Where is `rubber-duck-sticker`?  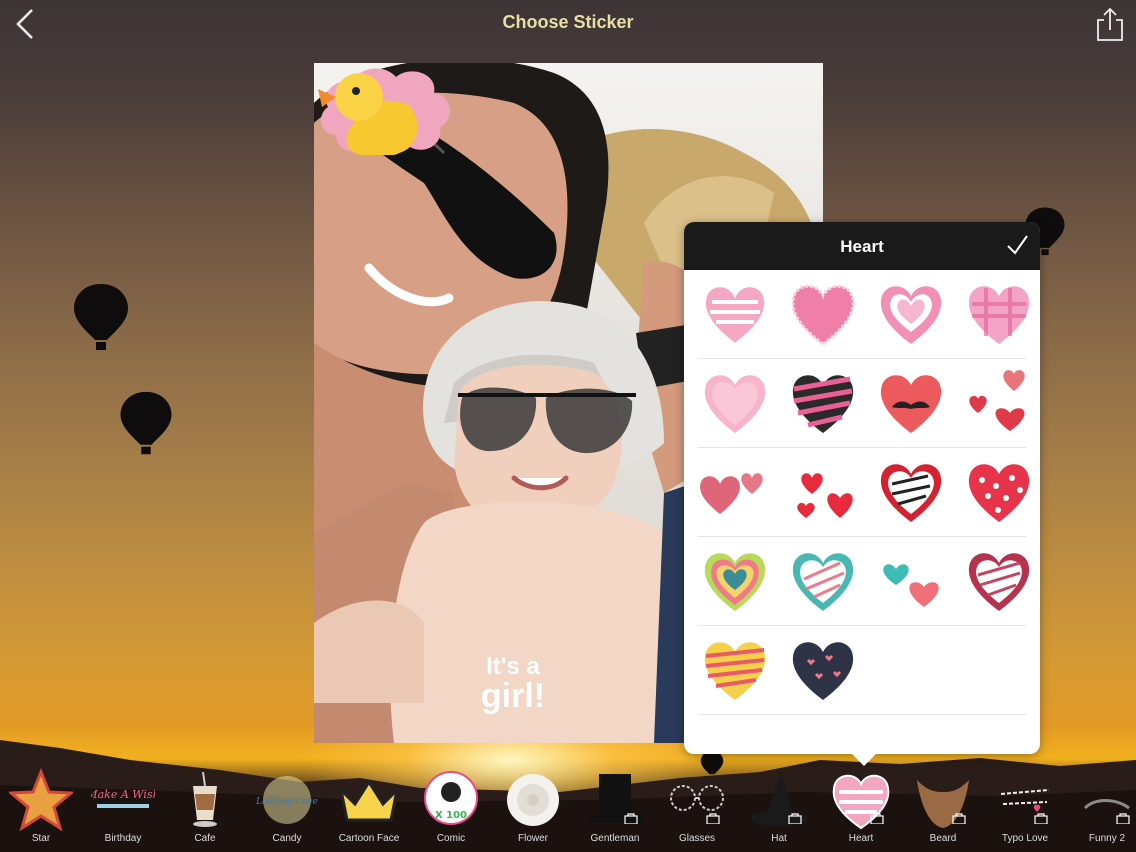
rubber-duck-sticker is located at coordinates (369, 110).